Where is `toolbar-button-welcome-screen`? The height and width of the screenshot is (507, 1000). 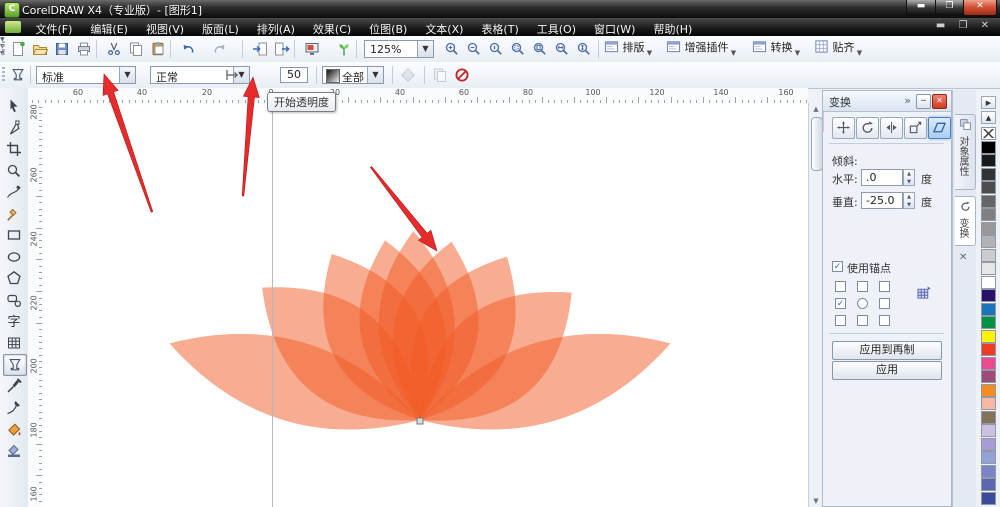 toolbar-button-welcome-screen is located at coordinates (344, 49).